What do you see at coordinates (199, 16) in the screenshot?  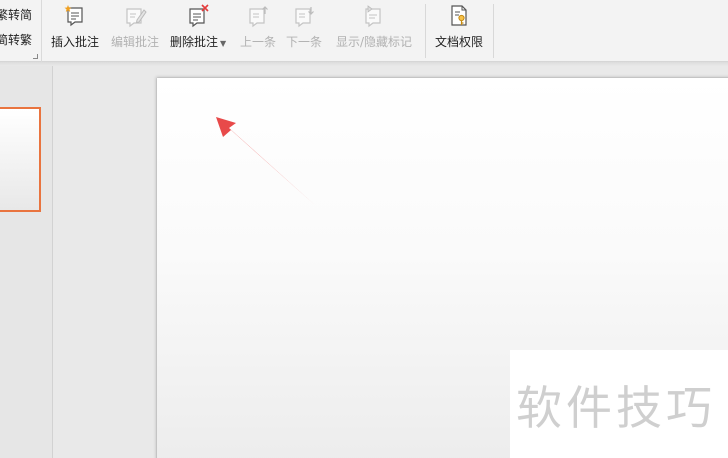 I see `delete-comment-icon` at bounding box center [199, 16].